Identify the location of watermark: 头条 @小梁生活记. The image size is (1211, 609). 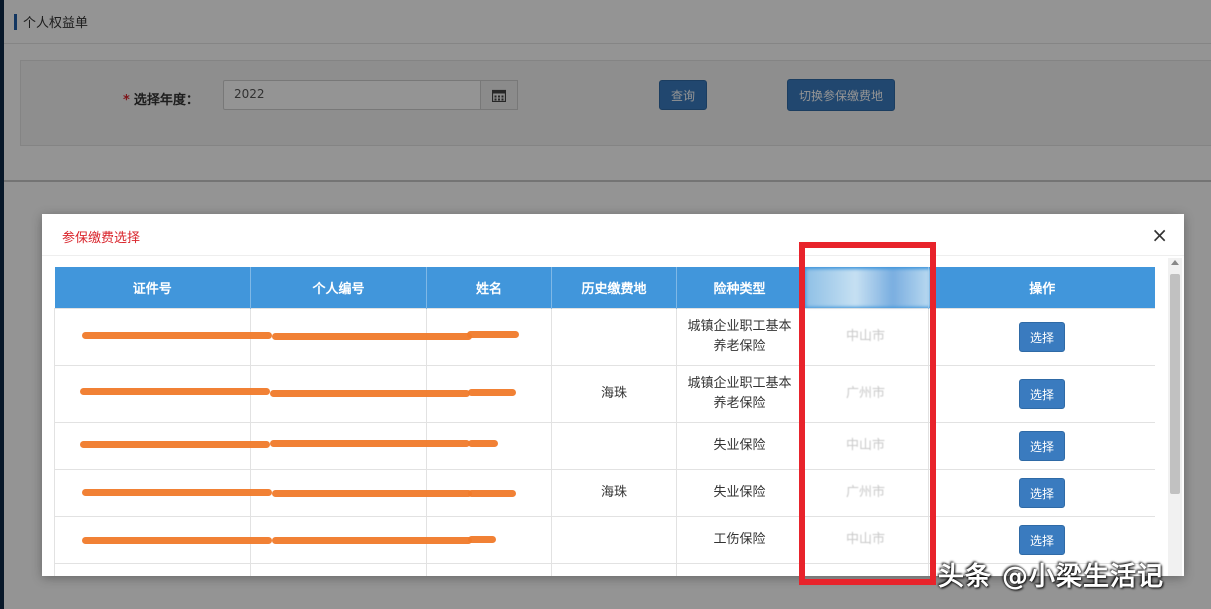
(1051, 577).